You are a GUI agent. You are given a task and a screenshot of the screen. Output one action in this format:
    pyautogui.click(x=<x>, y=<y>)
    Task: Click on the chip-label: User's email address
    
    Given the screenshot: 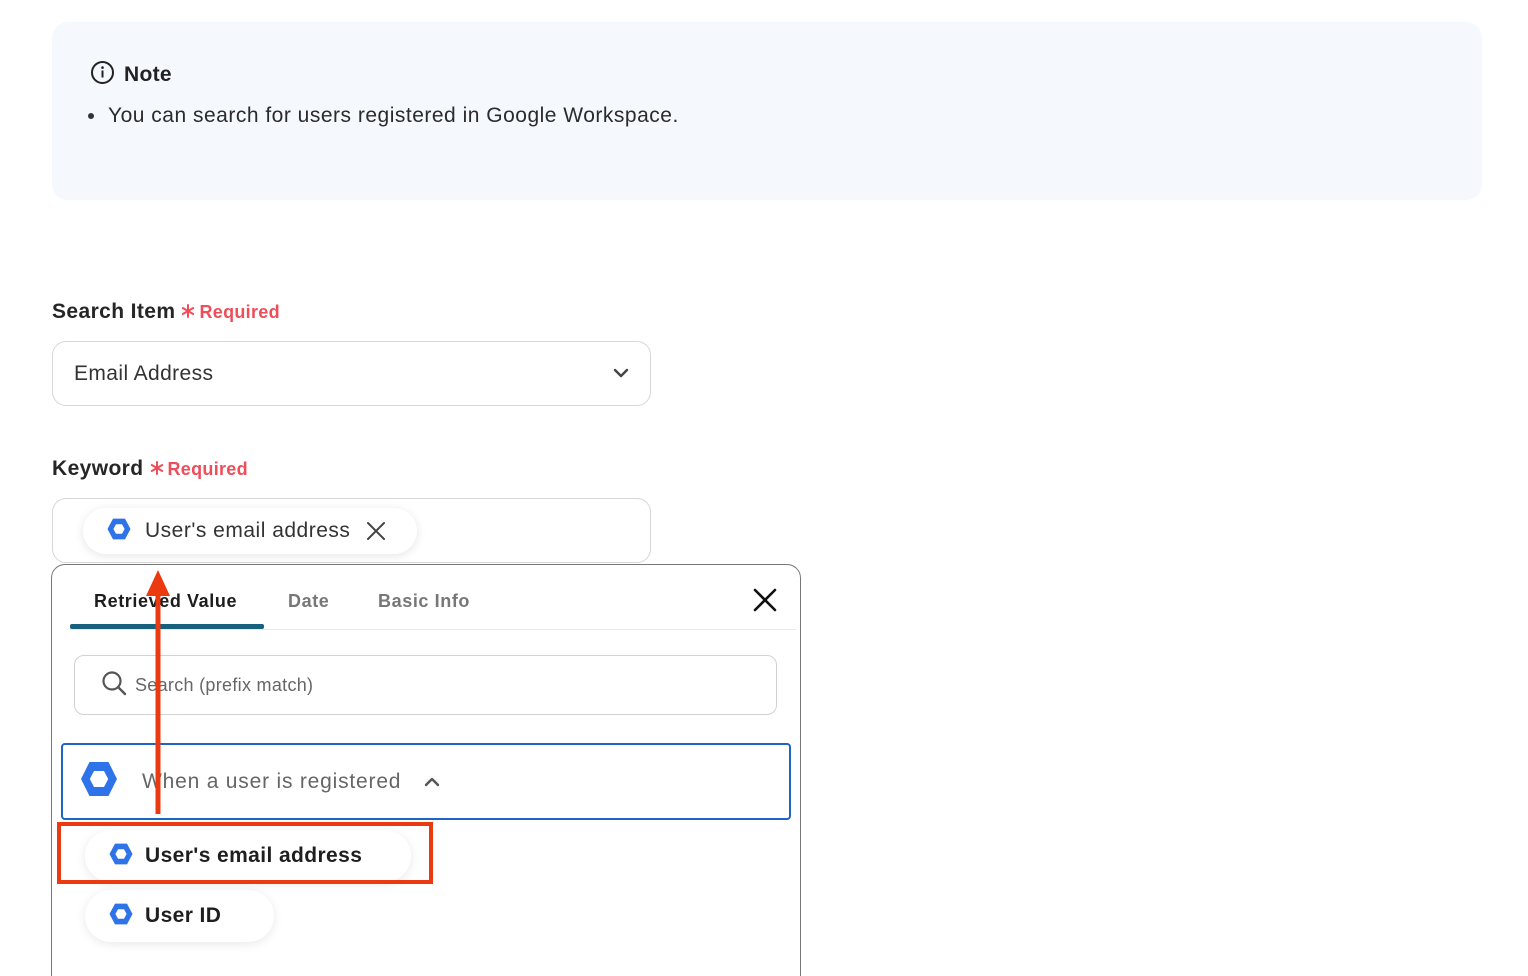 What is the action you would take?
    pyautogui.click(x=248, y=530)
    